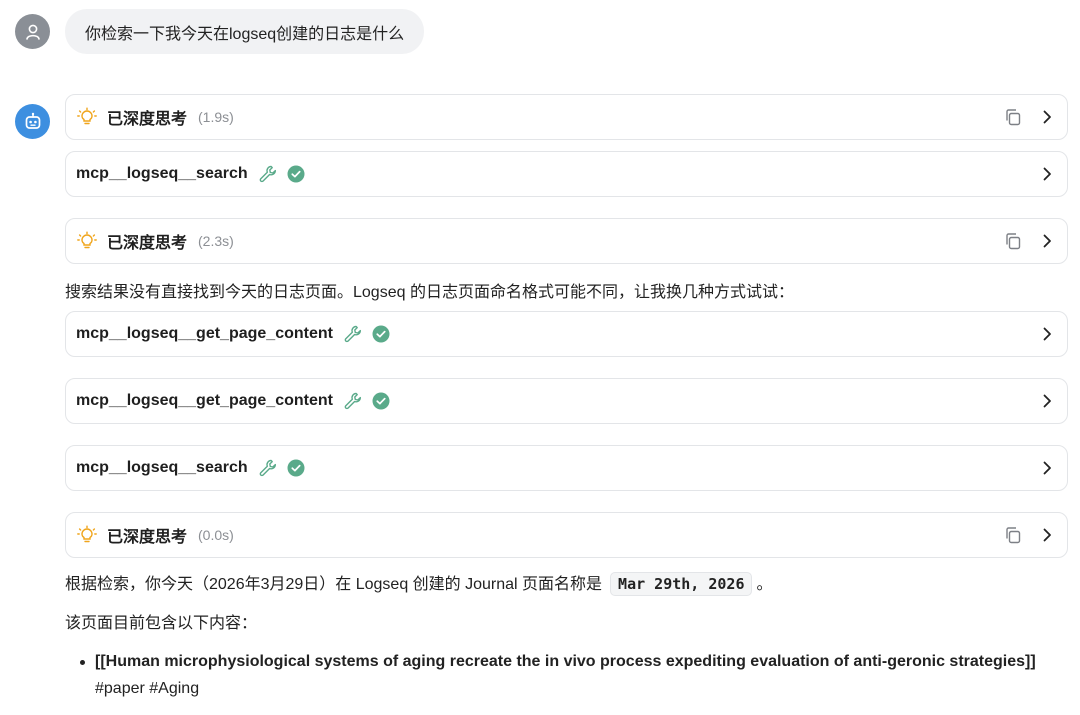  I want to click on thinking-step: 已深度思考 (1.9s), so click(566, 117).